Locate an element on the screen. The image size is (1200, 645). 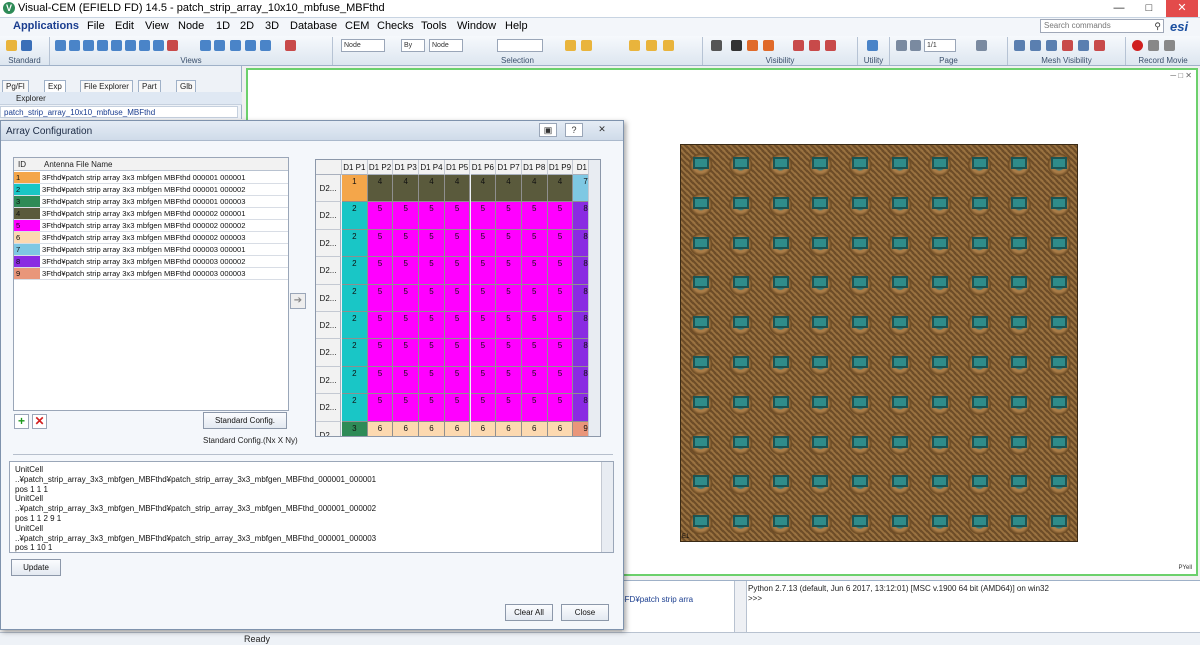
page-prev-icon is located at coordinates (915, 45).